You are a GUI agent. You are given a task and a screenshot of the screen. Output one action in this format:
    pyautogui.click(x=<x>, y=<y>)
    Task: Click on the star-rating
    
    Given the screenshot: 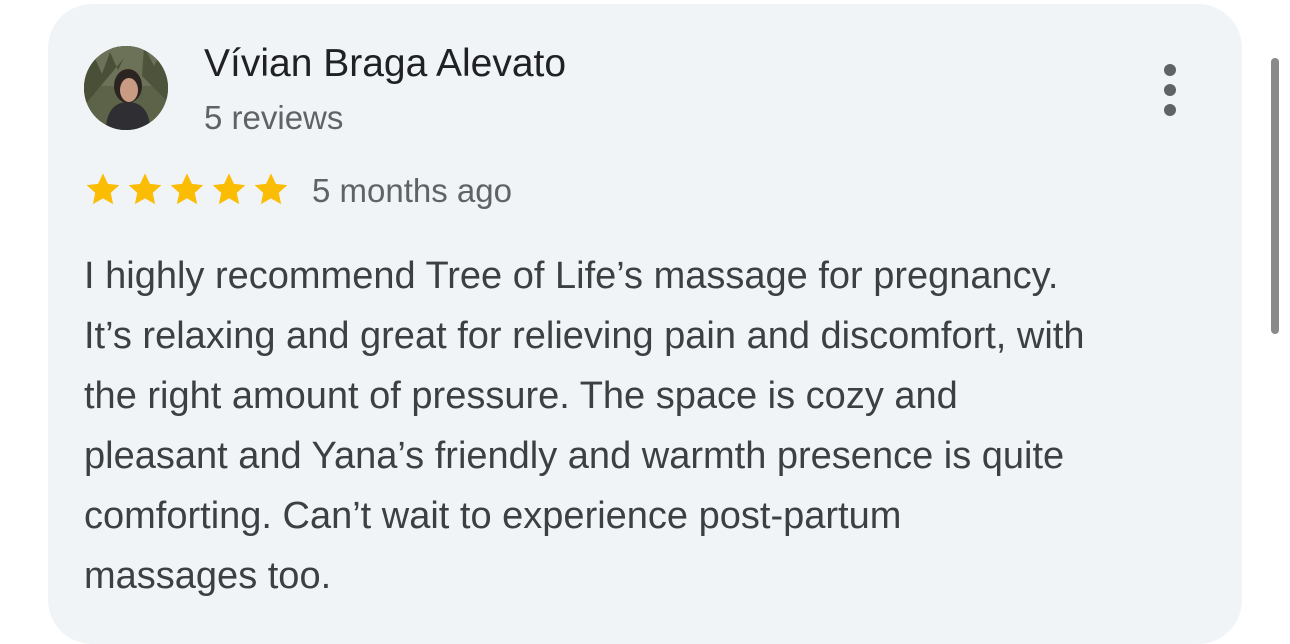 What is the action you would take?
    pyautogui.click(x=187, y=190)
    